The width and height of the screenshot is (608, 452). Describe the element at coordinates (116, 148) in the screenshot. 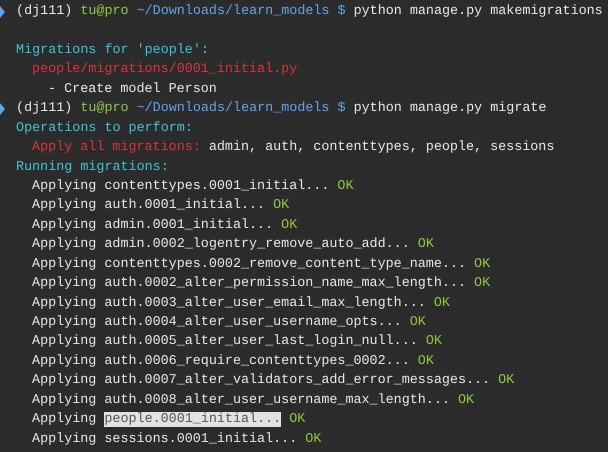

I see `highlighted-output: Apply all migrations:` at that location.